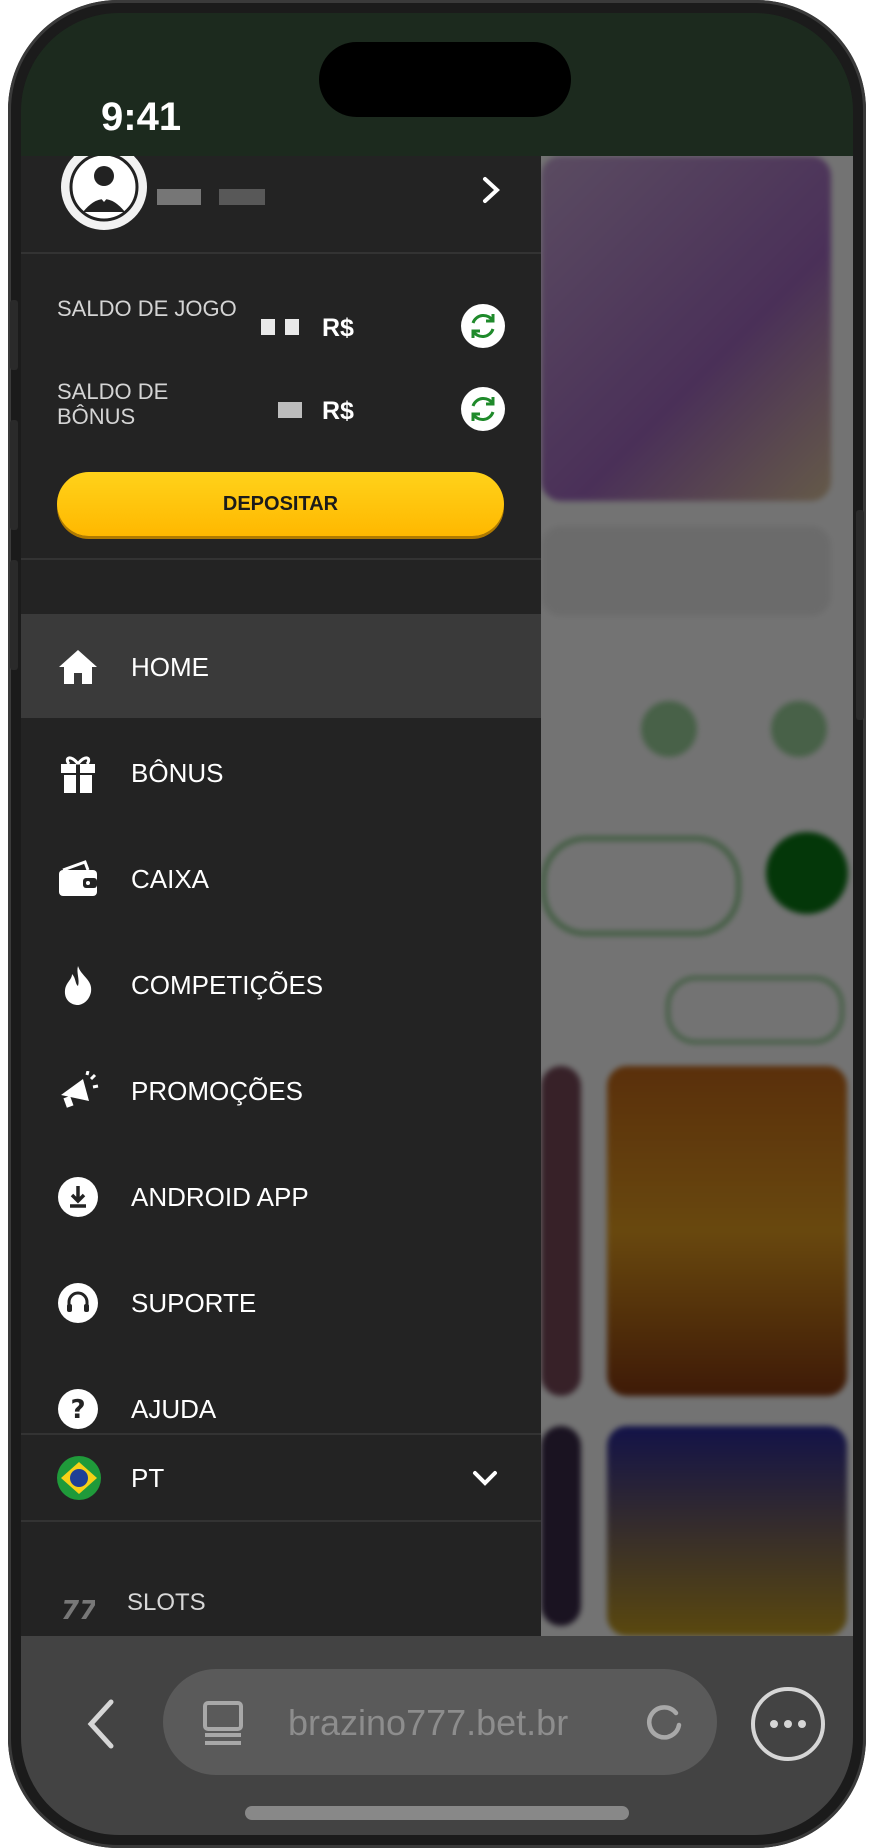 The image size is (873, 1848). I want to click on menu-label: ANDROID APP, so click(220, 1197).